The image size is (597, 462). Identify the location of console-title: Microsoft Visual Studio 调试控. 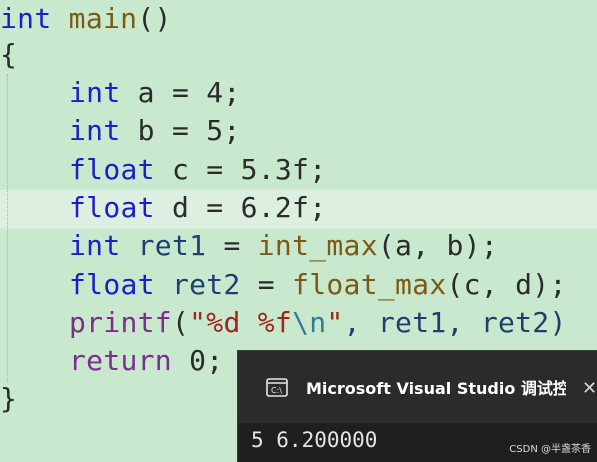
(436, 388).